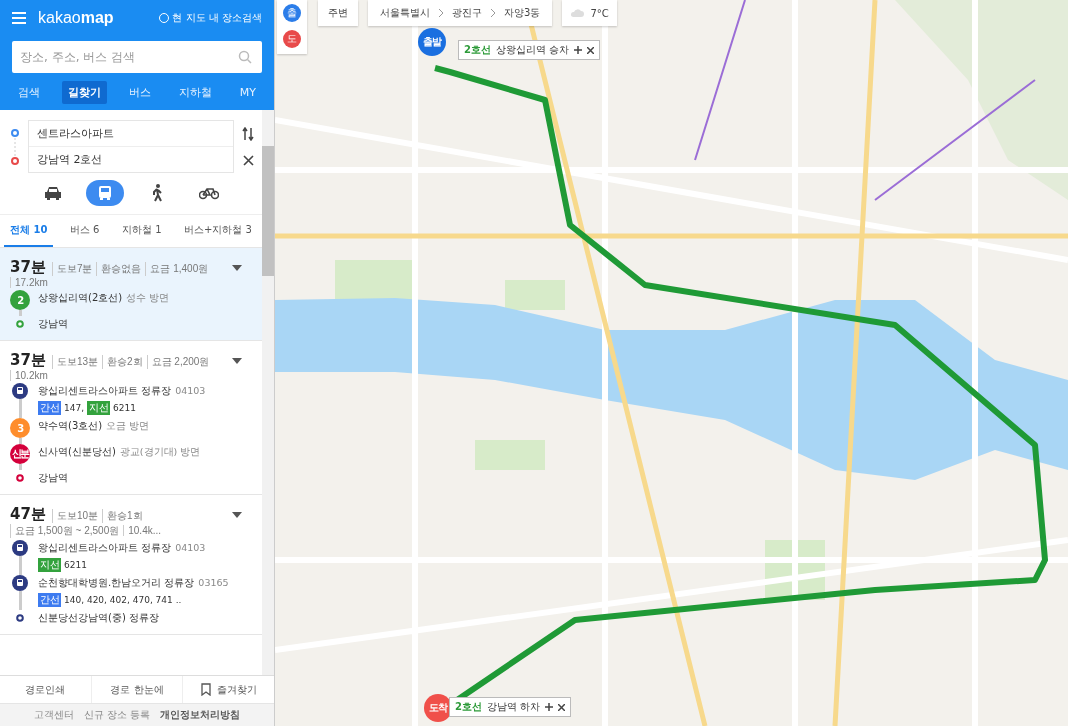  What do you see at coordinates (20, 454) in the screenshot?
I see `subway-line-badge: 신분` at bounding box center [20, 454].